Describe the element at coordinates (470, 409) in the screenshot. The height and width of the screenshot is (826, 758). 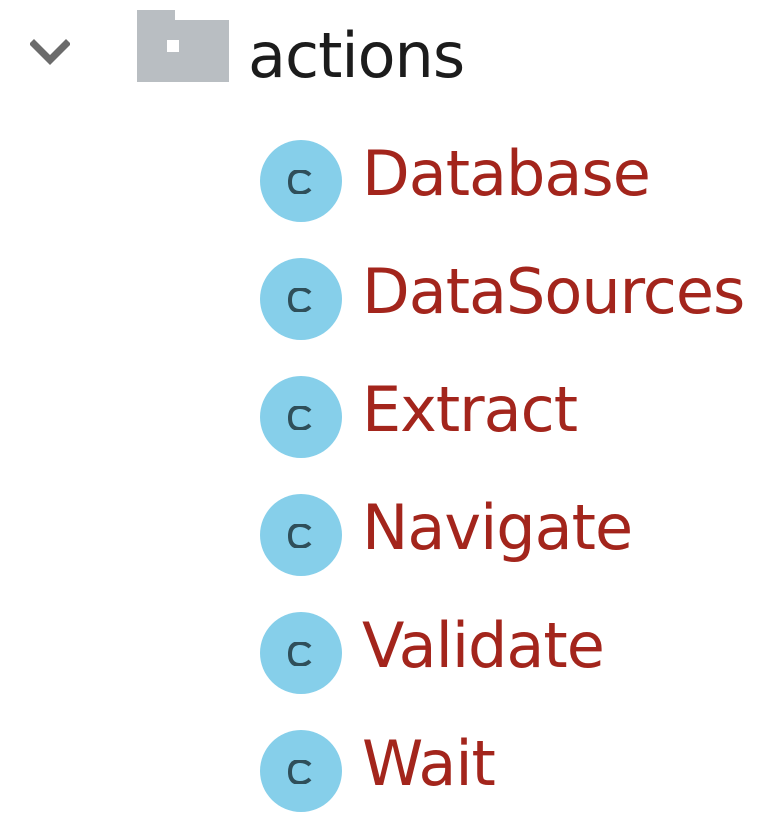
I see `class-label: Extract` at that location.